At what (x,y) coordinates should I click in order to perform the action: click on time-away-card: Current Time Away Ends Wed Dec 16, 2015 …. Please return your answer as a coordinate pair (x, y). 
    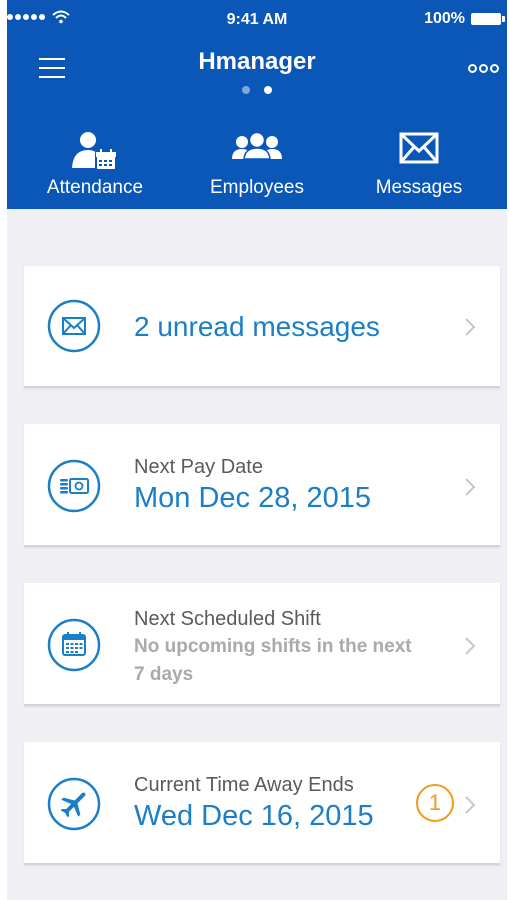
    Looking at the image, I should click on (262, 803).